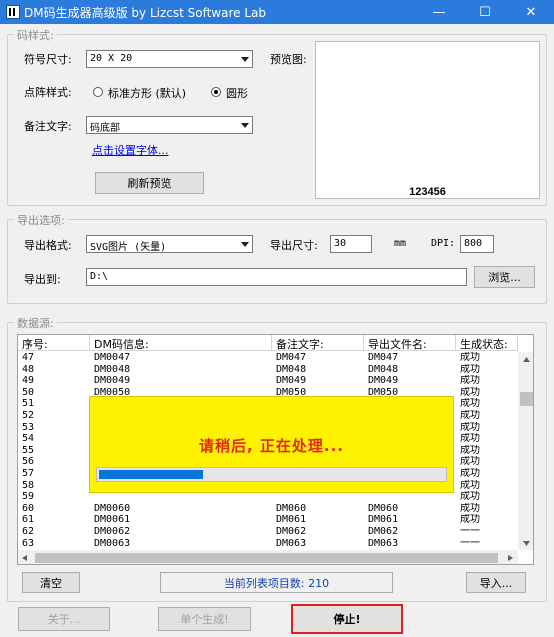 The height and width of the screenshot is (637, 554). What do you see at coordinates (268, 544) in the screenshot?
I see `table-row: 63 DM0063 DM063 DM063 一一` at bounding box center [268, 544].